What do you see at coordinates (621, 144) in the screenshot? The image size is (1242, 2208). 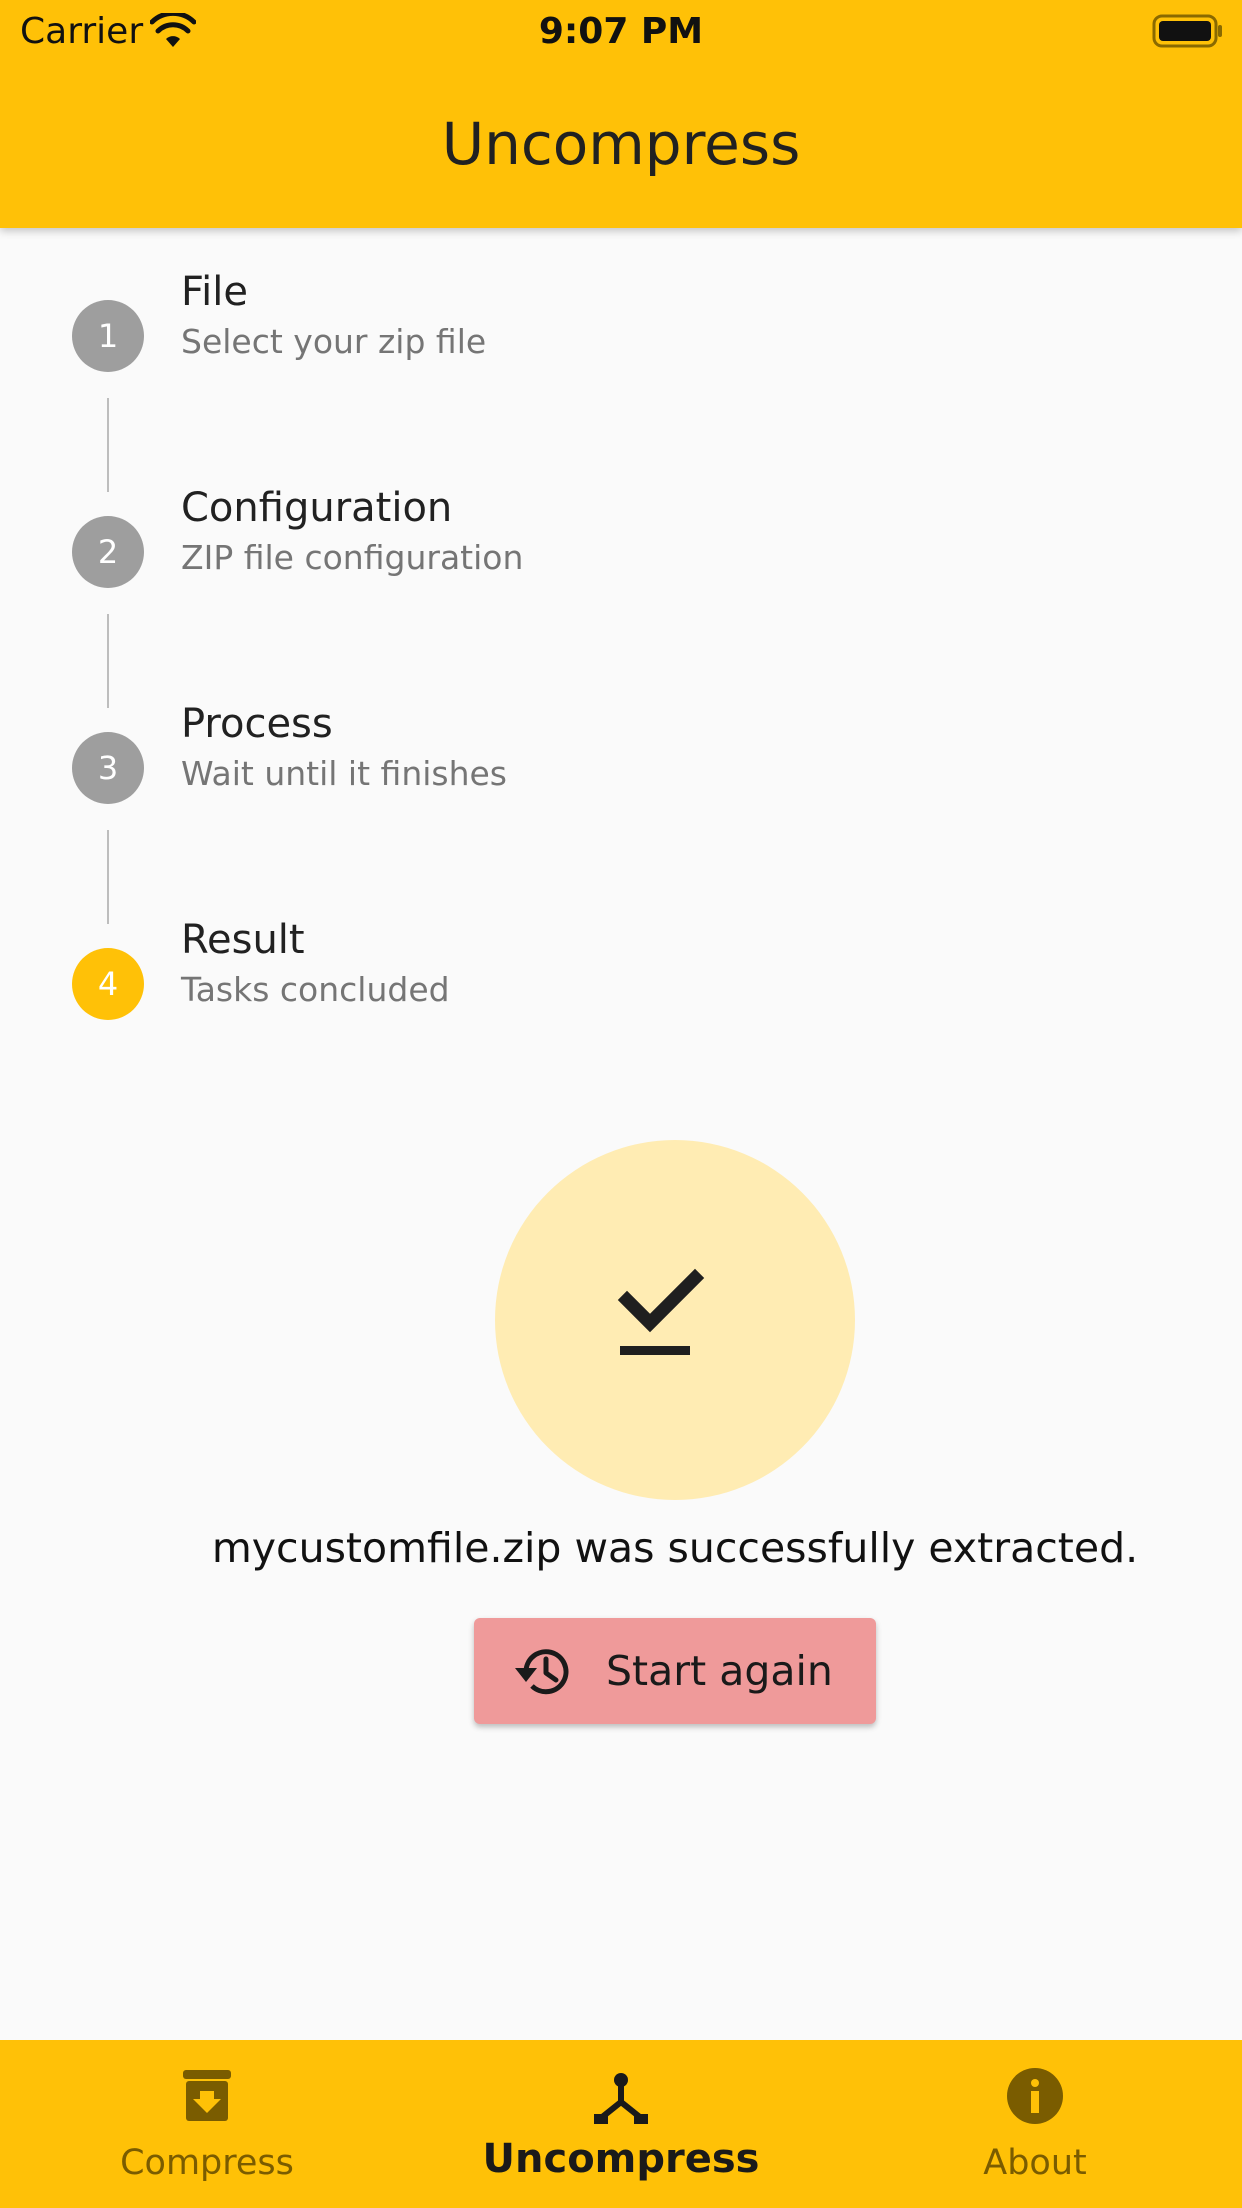 I see `app-title: Uncompress` at bounding box center [621, 144].